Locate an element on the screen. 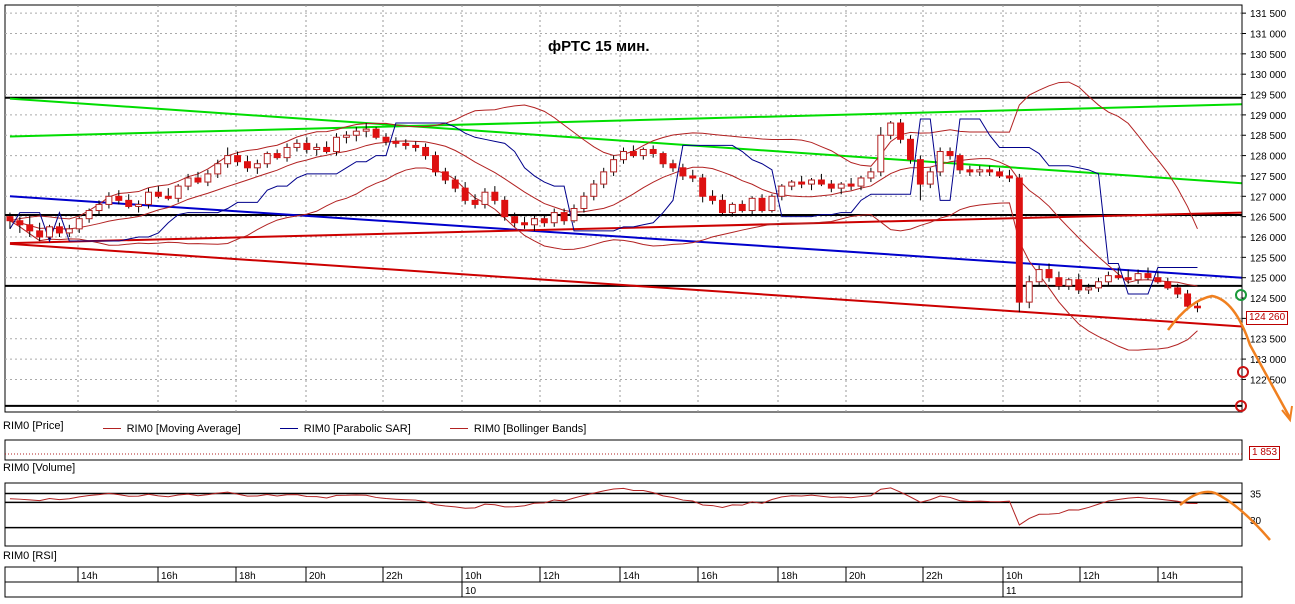 The height and width of the screenshot is (604, 1295). rsi-panel-frame is located at coordinates (623, 514).